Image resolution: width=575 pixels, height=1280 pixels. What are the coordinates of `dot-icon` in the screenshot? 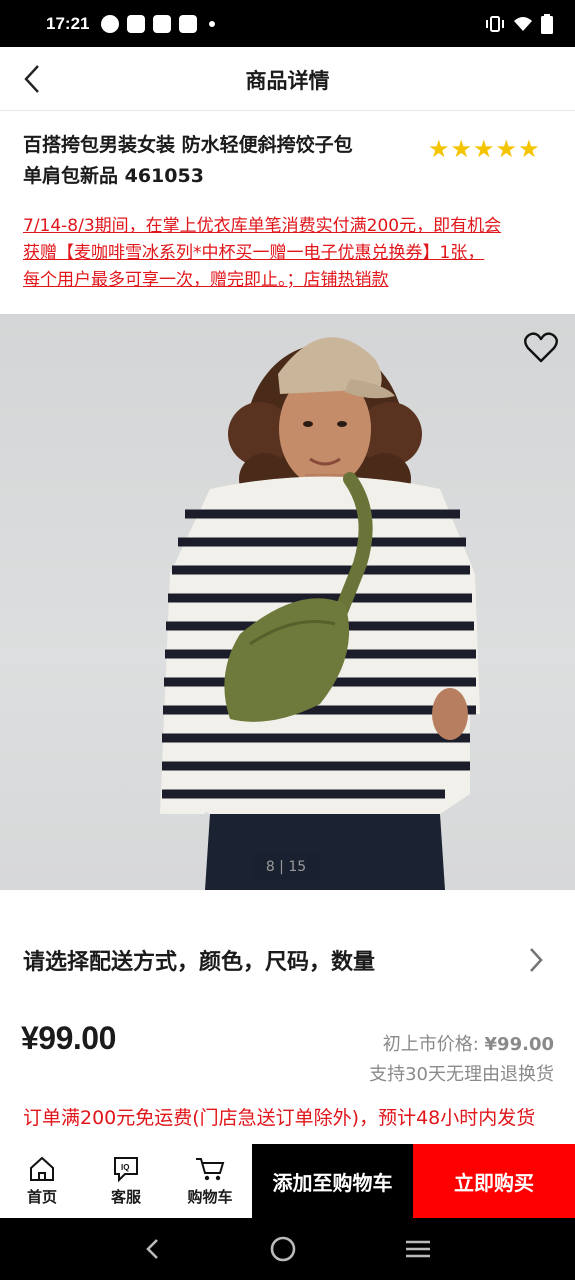 It's located at (212, 23).